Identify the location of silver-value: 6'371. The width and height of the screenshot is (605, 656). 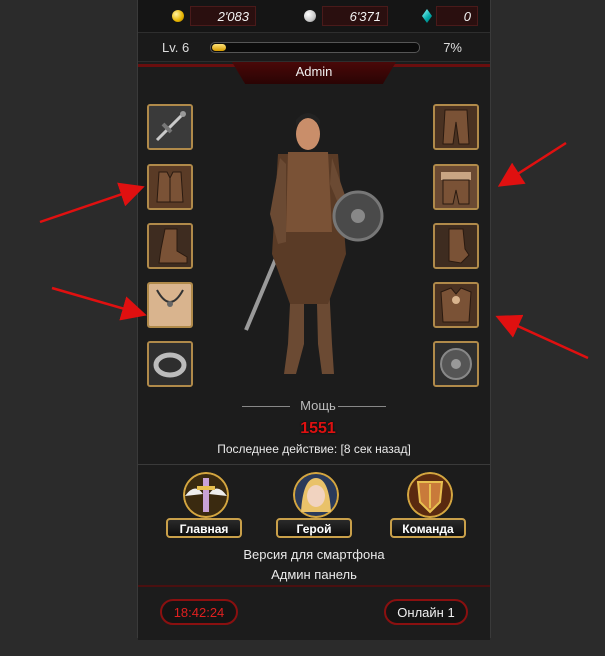
(355, 16).